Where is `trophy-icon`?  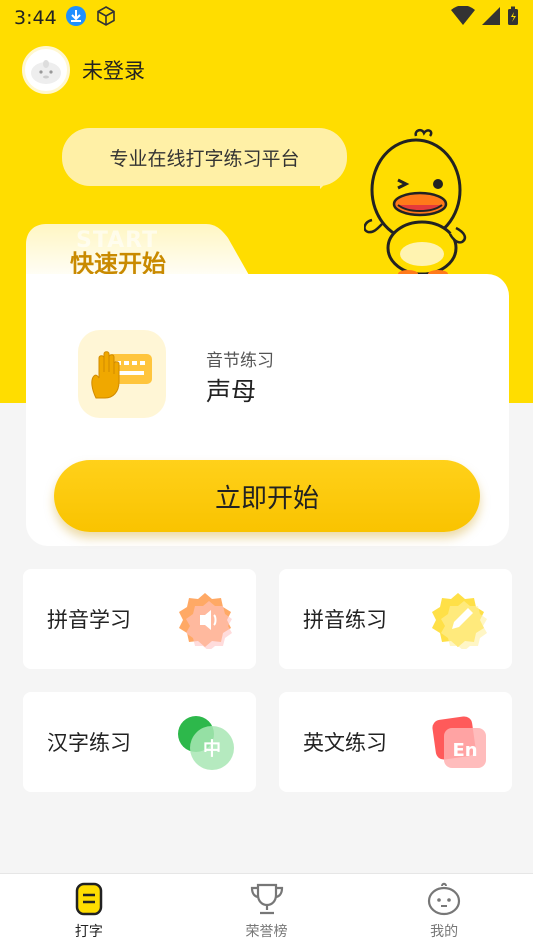
trophy-icon is located at coordinates (267, 899).